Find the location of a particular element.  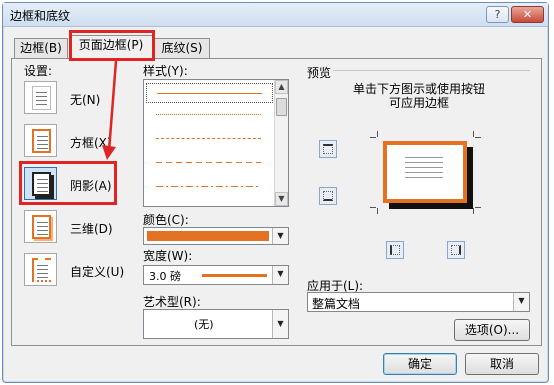

line-style-dashed-small is located at coordinates (208, 138).